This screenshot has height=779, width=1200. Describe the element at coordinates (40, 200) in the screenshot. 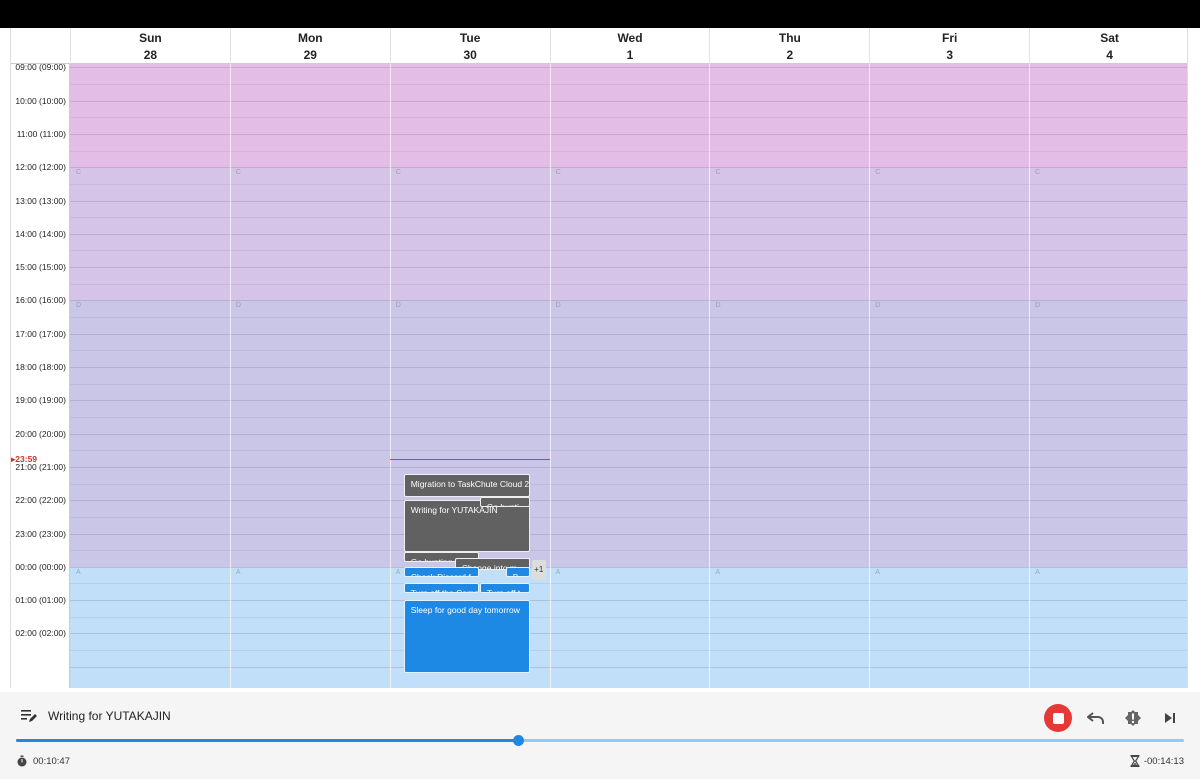

I see `time-label: 13:00 (13:00)` at that location.